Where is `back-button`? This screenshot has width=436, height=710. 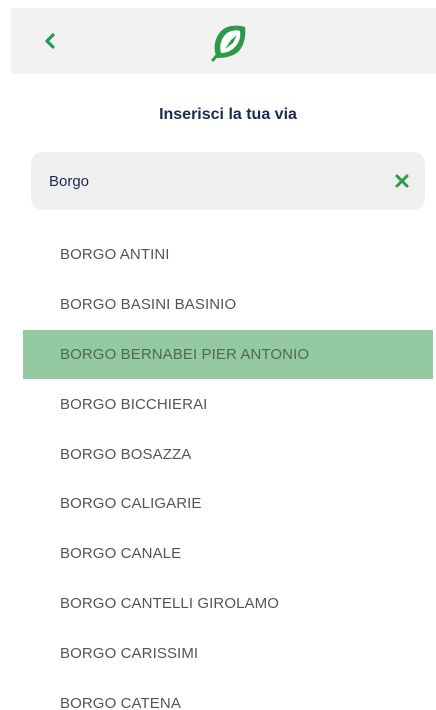
back-button is located at coordinates (50, 41).